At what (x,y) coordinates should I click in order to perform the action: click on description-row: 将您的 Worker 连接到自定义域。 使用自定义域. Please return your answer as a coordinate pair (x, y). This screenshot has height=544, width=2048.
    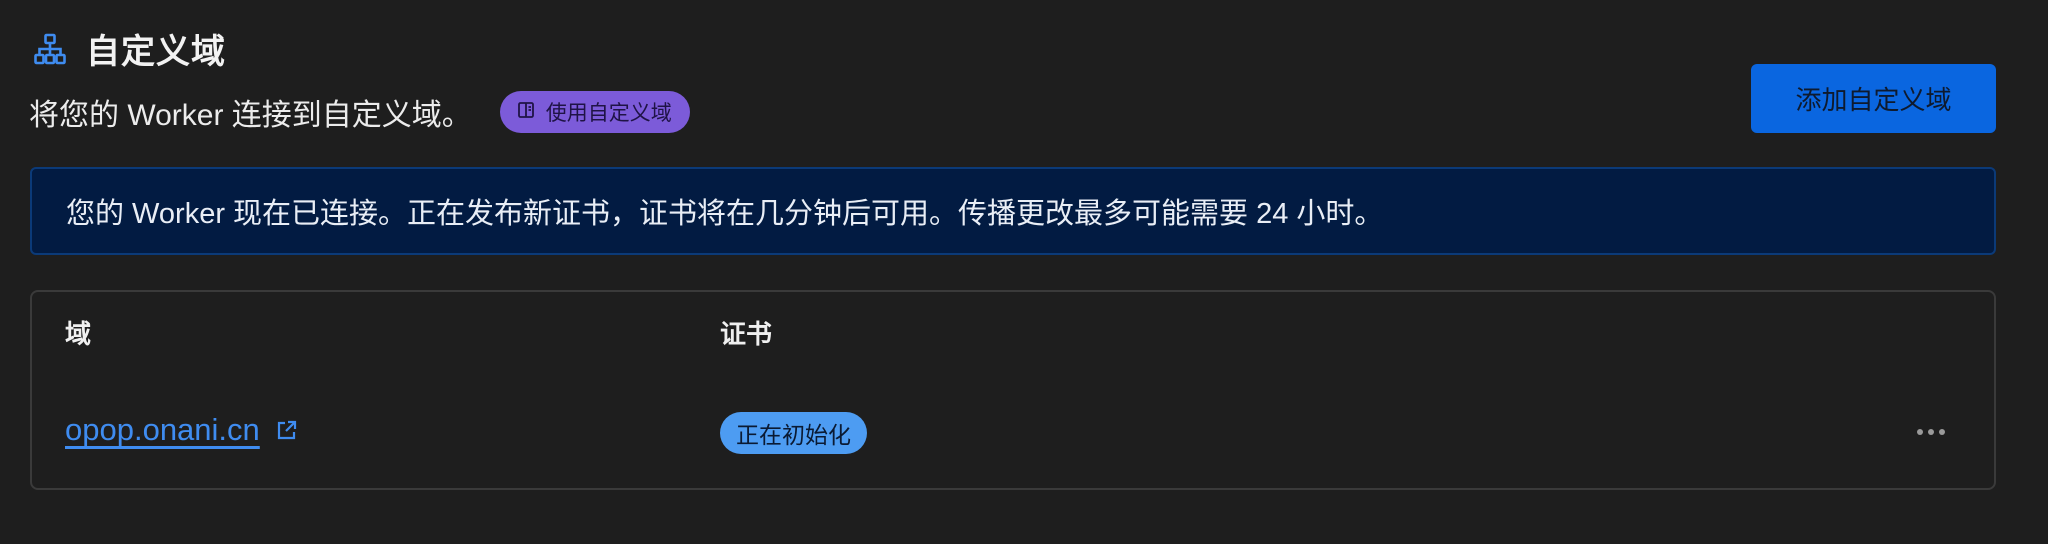
    Looking at the image, I should click on (359, 112).